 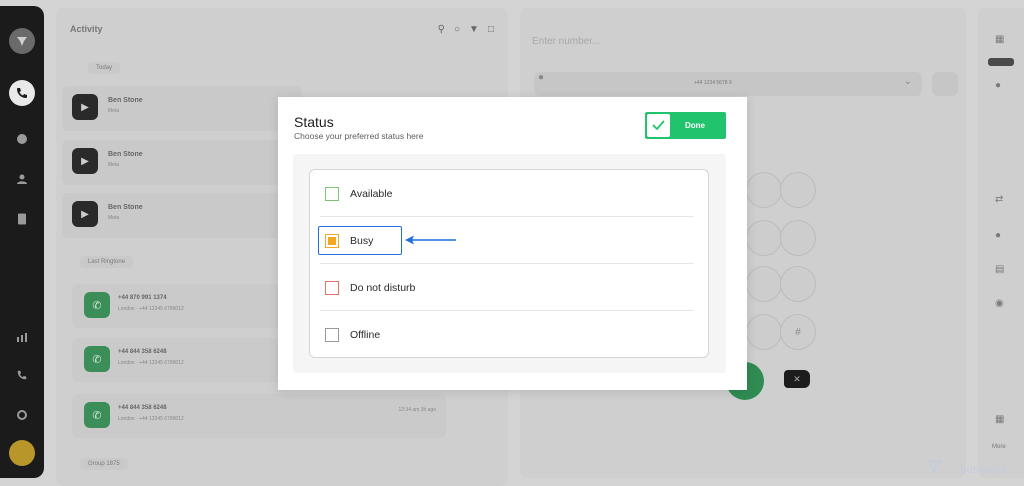 I want to click on contacts-nav-icon, so click(x=22, y=179).